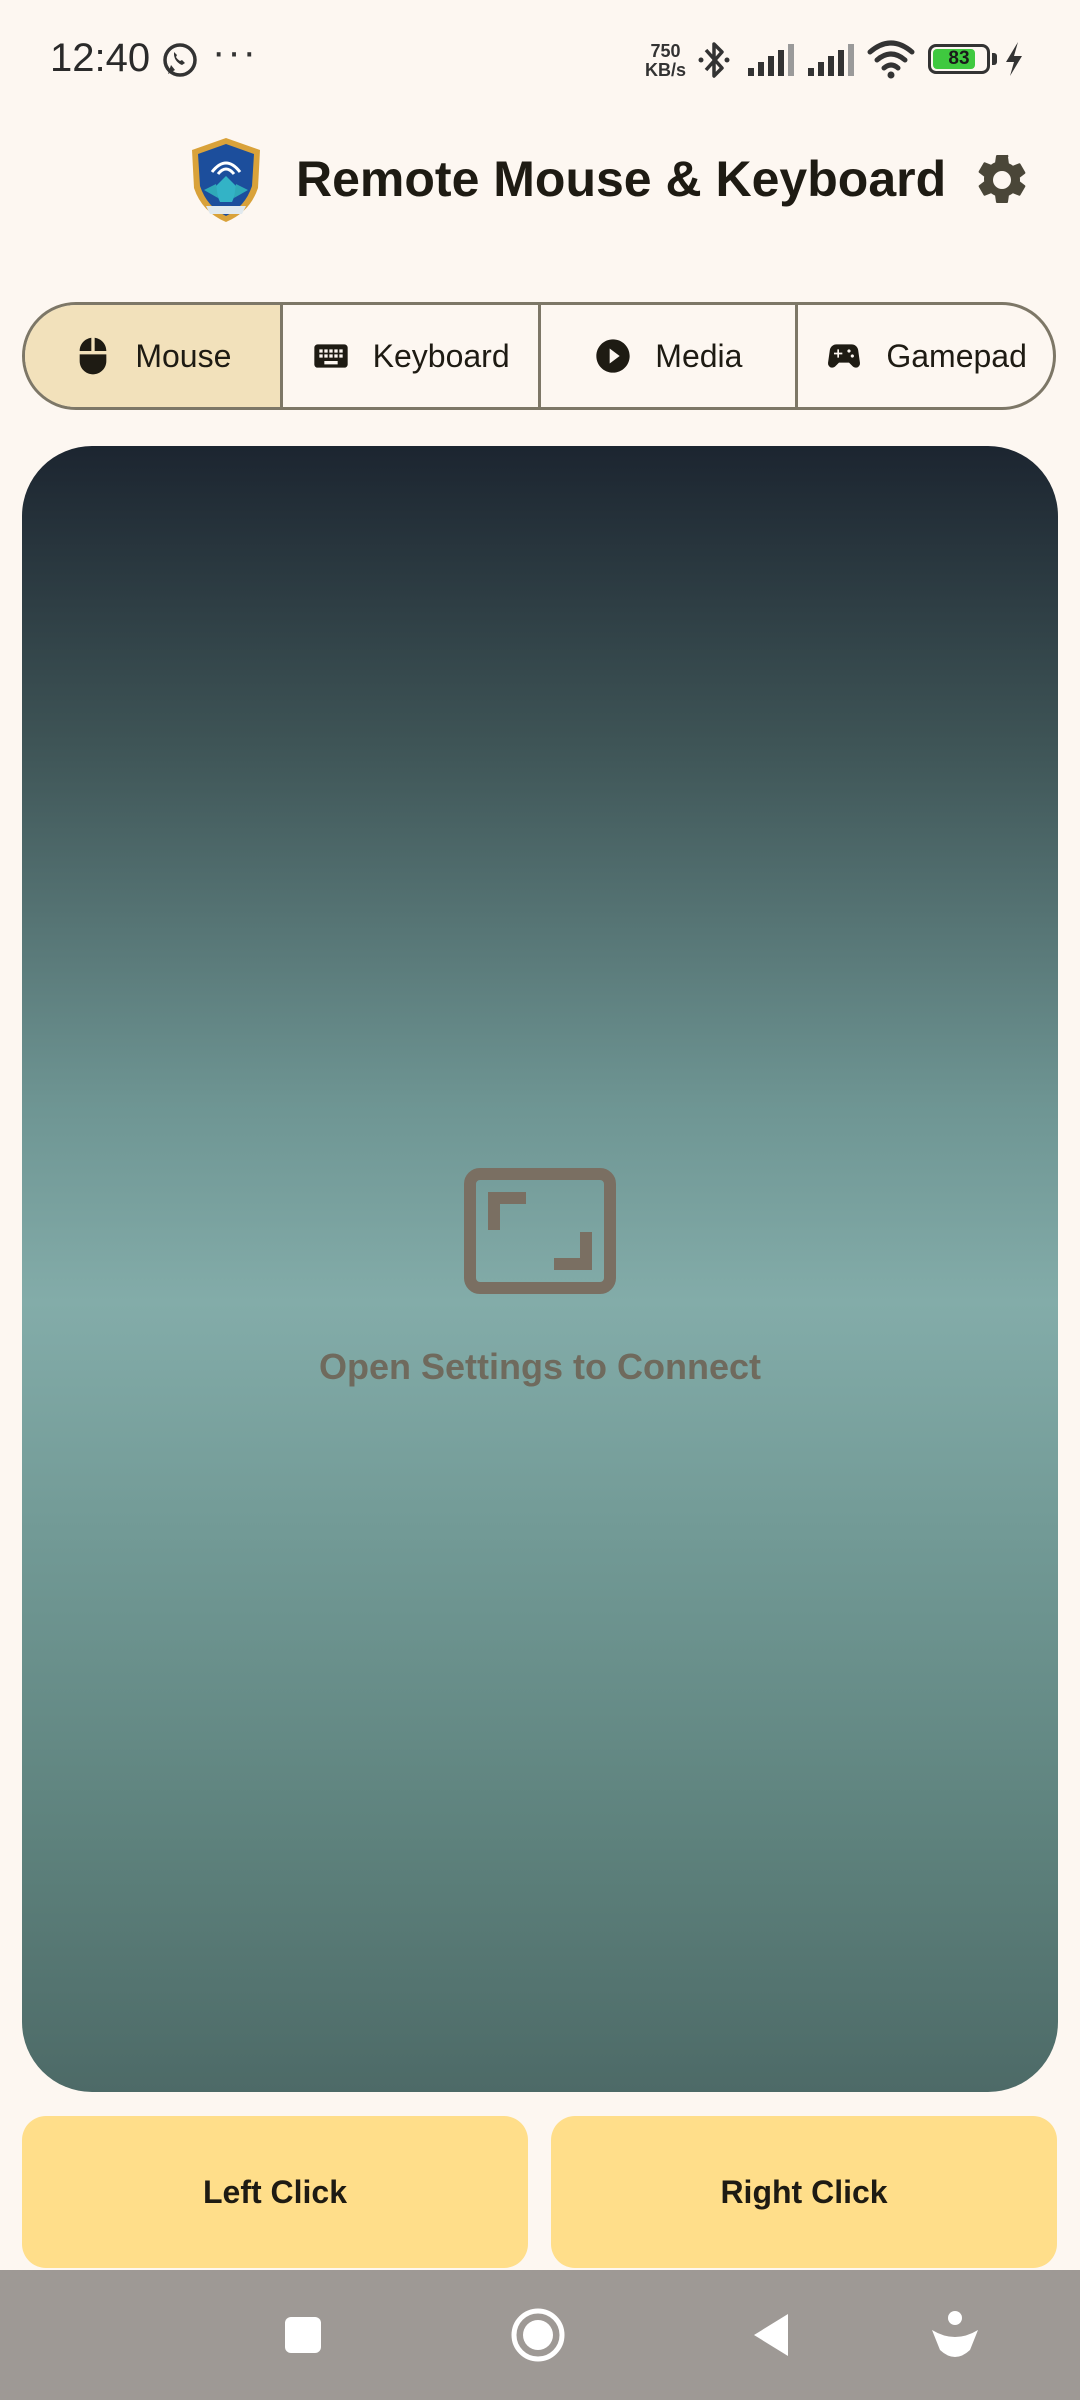  I want to click on network-speed: 750 KB/s, so click(665, 61).